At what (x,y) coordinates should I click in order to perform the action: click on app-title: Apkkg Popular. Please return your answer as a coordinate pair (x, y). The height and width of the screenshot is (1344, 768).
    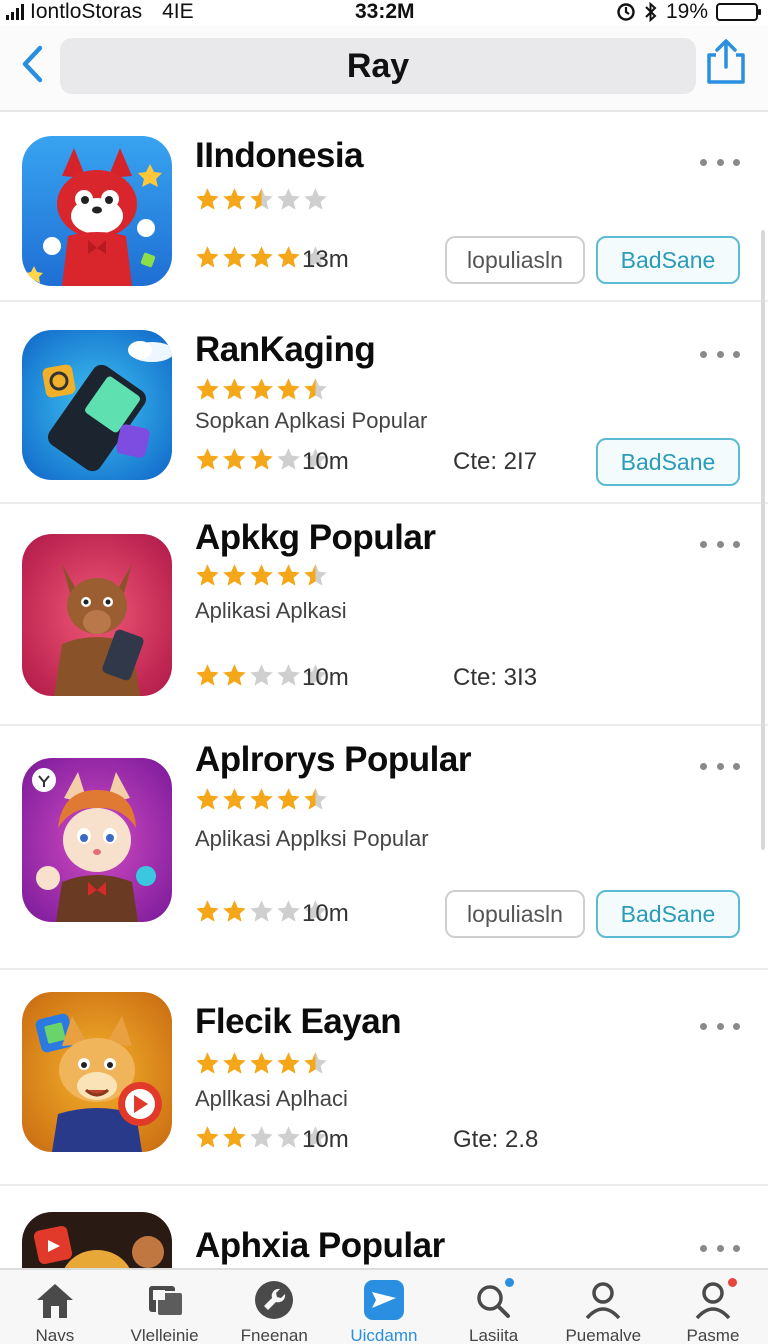
    Looking at the image, I should click on (315, 538).